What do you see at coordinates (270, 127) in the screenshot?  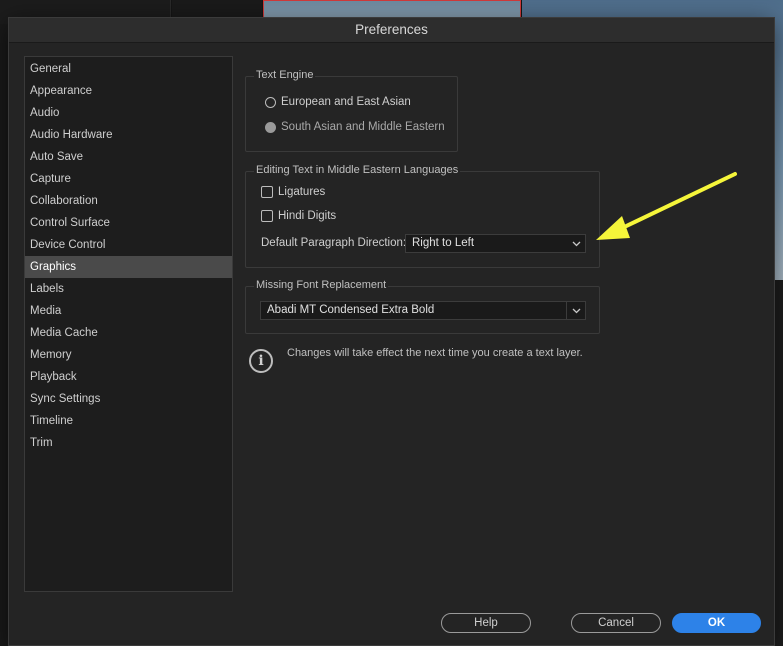 I see `radio-button-selected` at bounding box center [270, 127].